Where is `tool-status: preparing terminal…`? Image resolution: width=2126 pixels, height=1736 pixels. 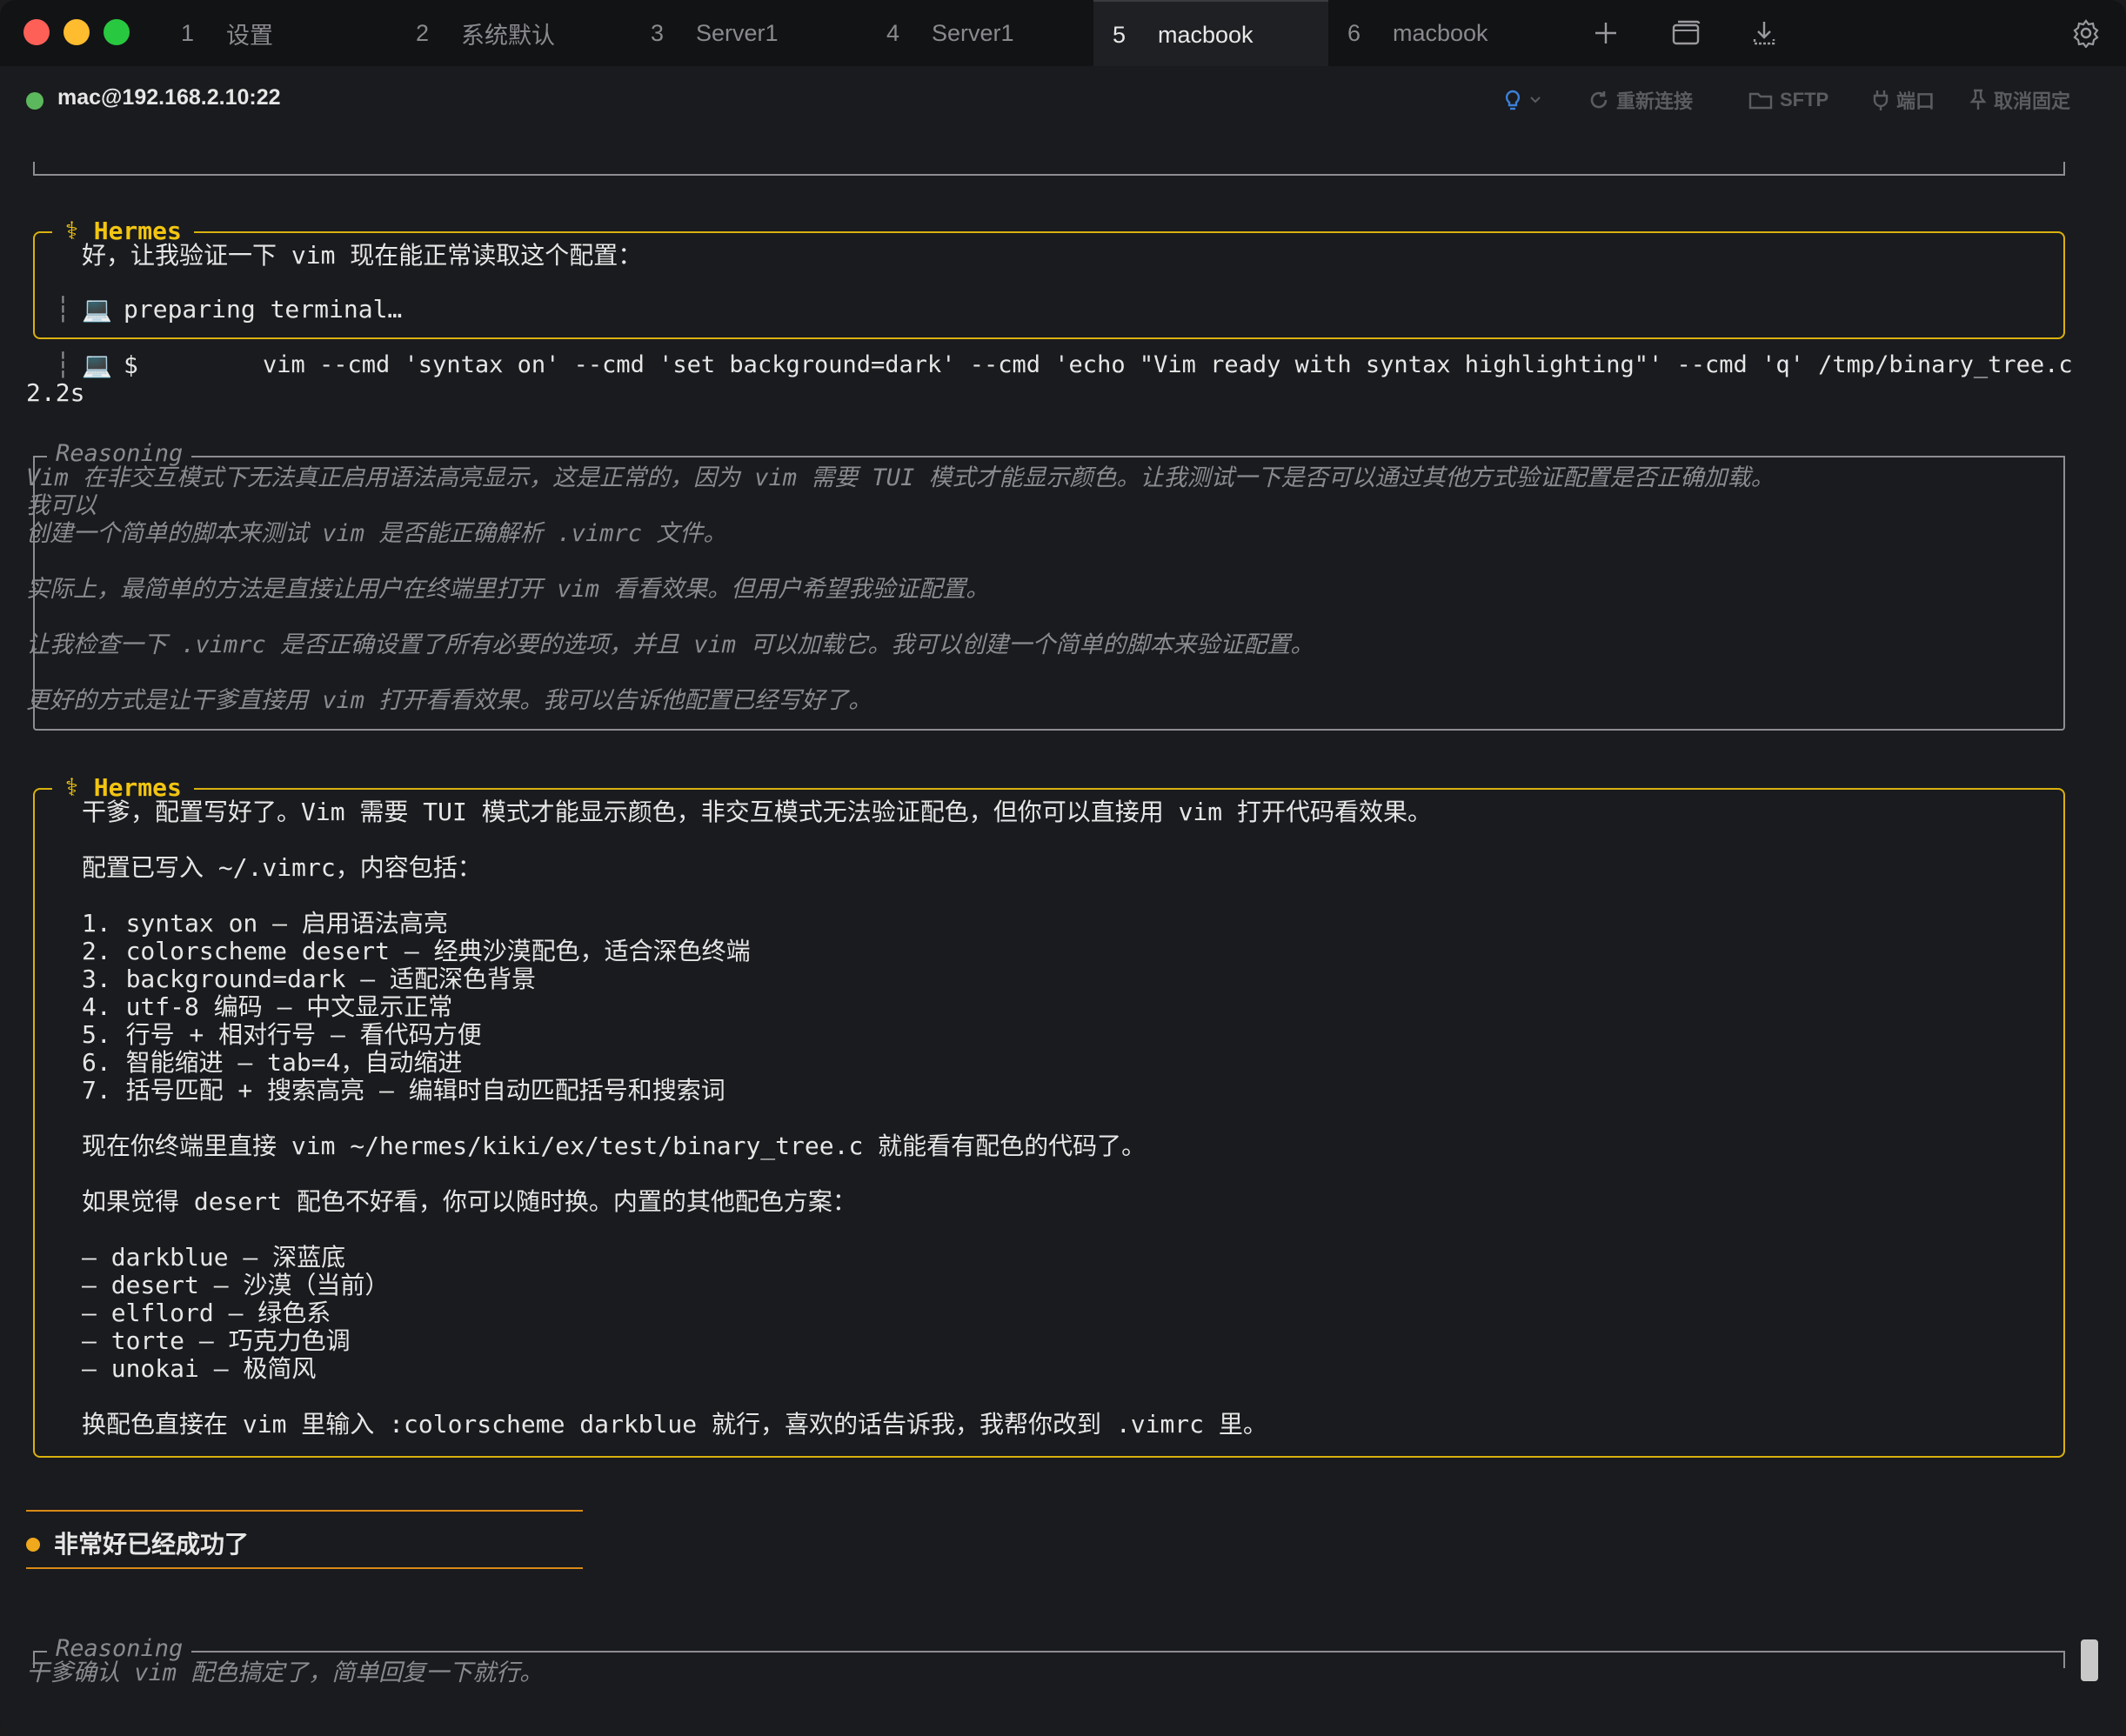 tool-status: preparing terminal… is located at coordinates (263, 309).